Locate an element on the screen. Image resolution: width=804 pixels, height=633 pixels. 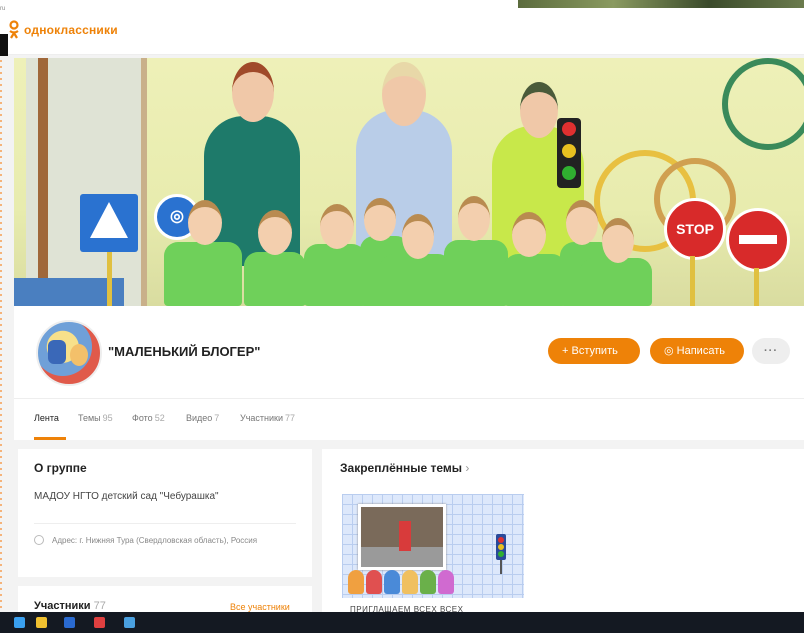
thumbnail-photo is located at coordinates (402, 537).